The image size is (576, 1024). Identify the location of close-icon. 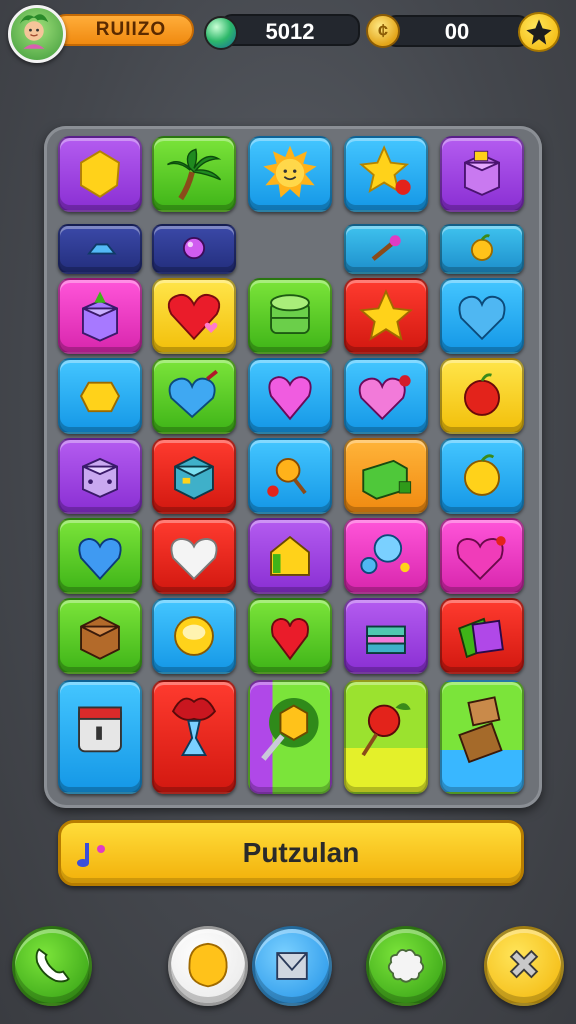
(524, 964).